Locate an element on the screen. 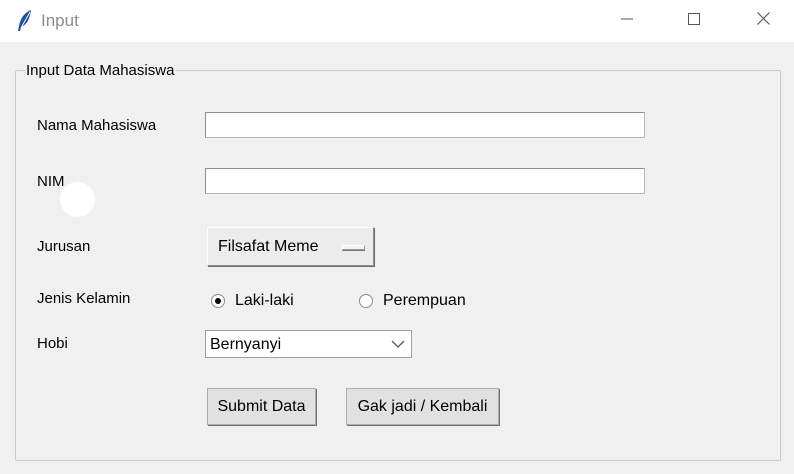  submit-button: Submit Data is located at coordinates (261, 406).